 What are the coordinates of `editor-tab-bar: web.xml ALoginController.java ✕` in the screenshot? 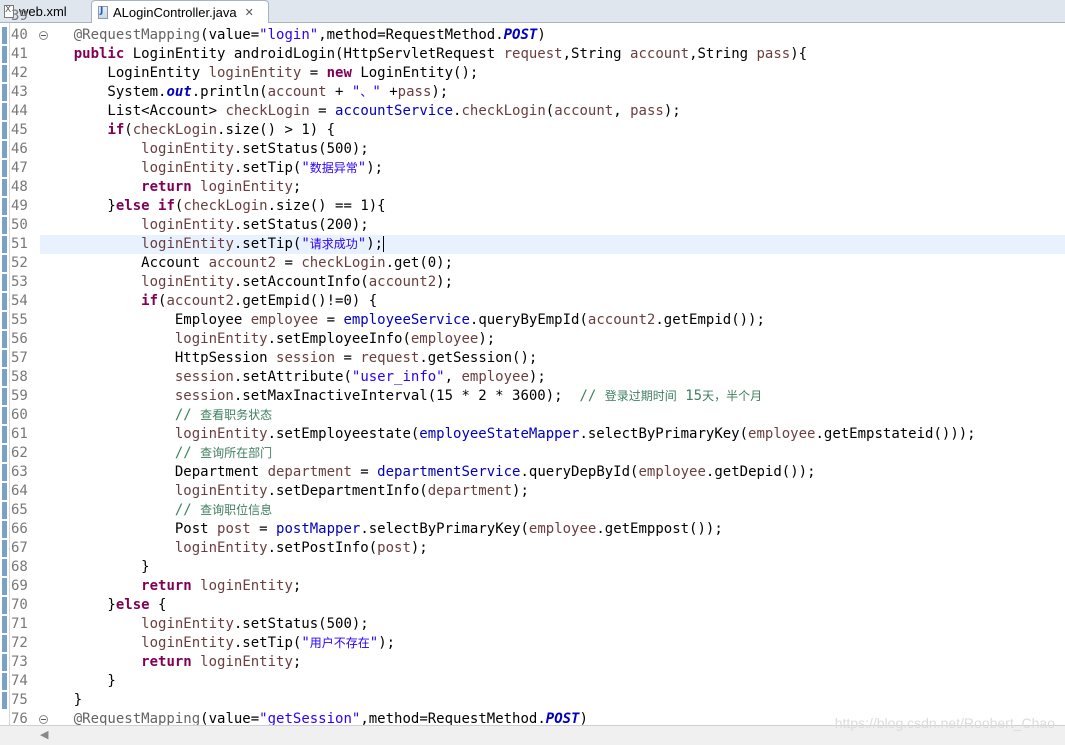 It's located at (532, 11).